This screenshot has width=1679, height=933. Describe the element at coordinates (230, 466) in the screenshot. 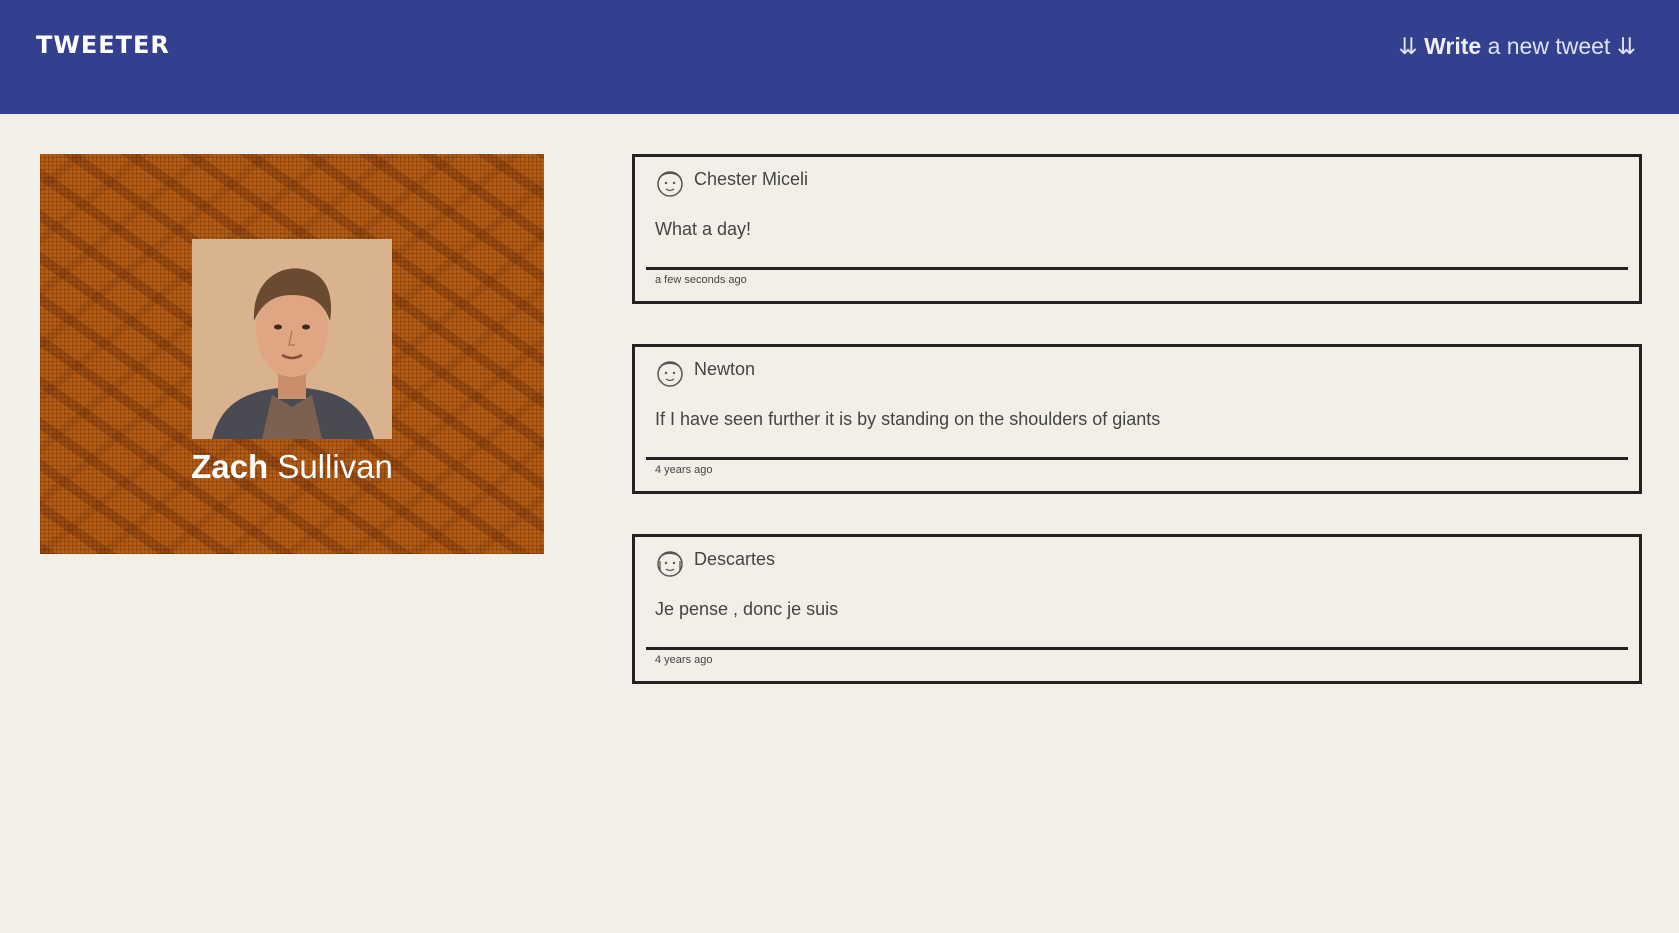

I see `profile-first-name: Zach` at that location.